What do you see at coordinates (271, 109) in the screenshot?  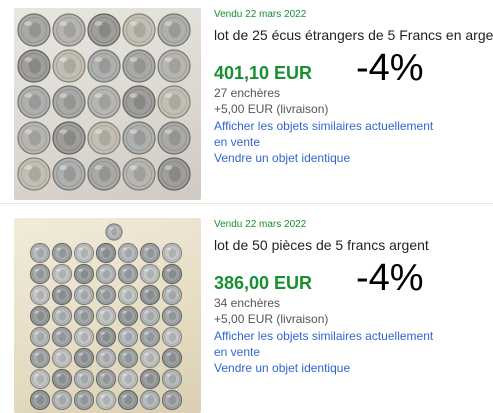 I see `shipping-cost: +5,00 EUR (livraison)` at bounding box center [271, 109].